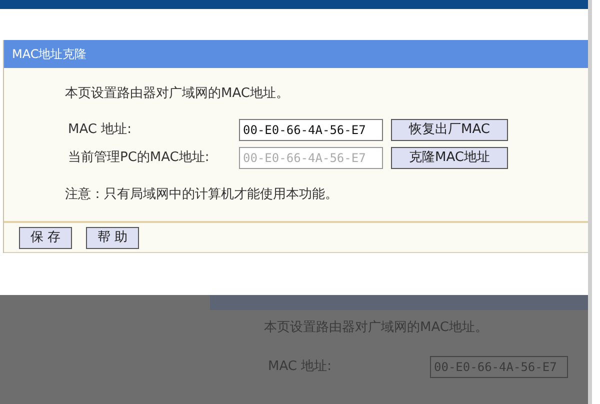 Image resolution: width=600 pixels, height=404 pixels. Describe the element at coordinates (177, 94) in the screenshot. I see `intro-text: 本页设置路由器对广域网的MAC地址。` at that location.